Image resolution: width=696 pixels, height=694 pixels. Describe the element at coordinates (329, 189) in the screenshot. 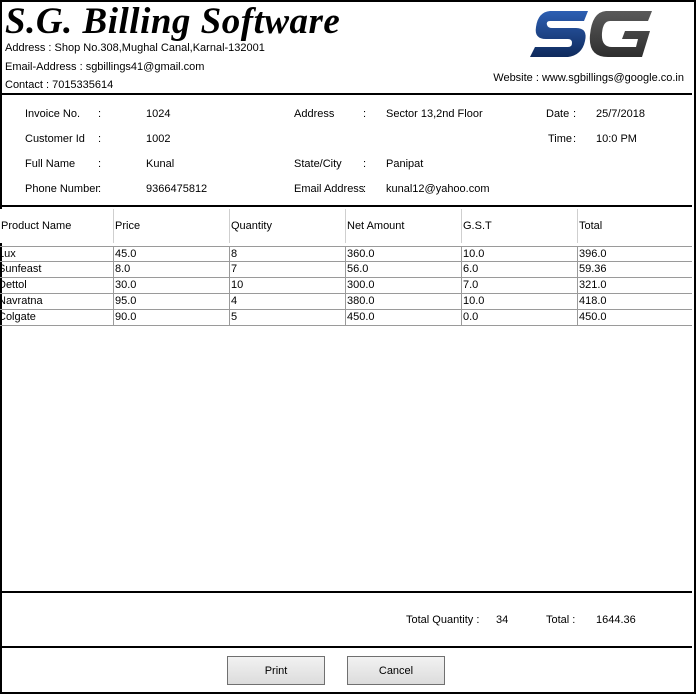

I see `email-label: Email Address` at that location.